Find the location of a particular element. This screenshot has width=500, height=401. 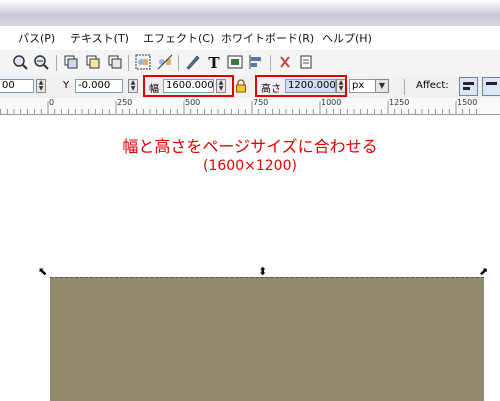

horizontal-ruler: 0 250 500 750 1000 1250 1500 is located at coordinates (250, 106).